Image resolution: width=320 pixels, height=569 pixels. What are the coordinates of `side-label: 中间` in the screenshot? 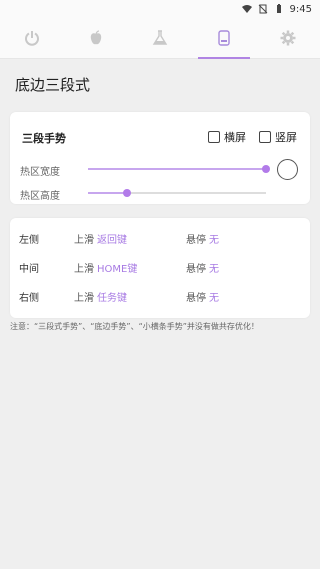 It's located at (29, 269).